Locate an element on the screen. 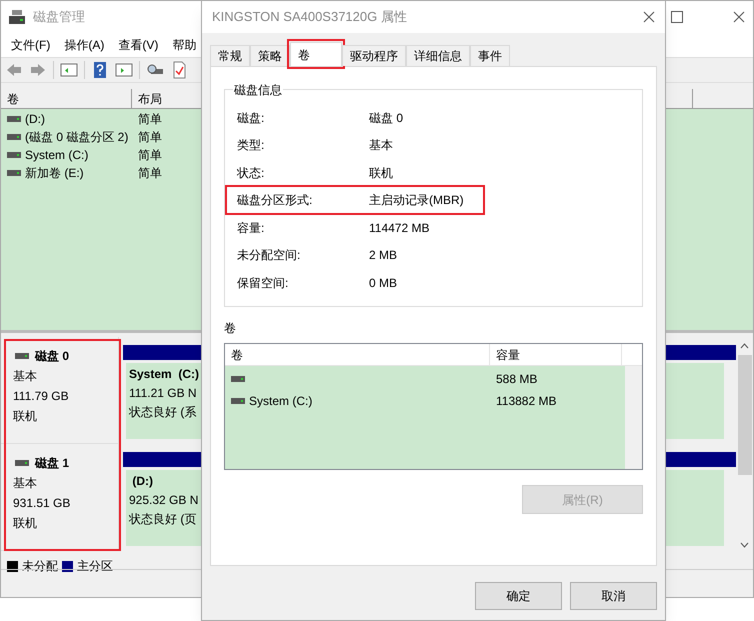 The image size is (754, 621). disk-size: 111.79 GB is located at coordinates (41, 396).